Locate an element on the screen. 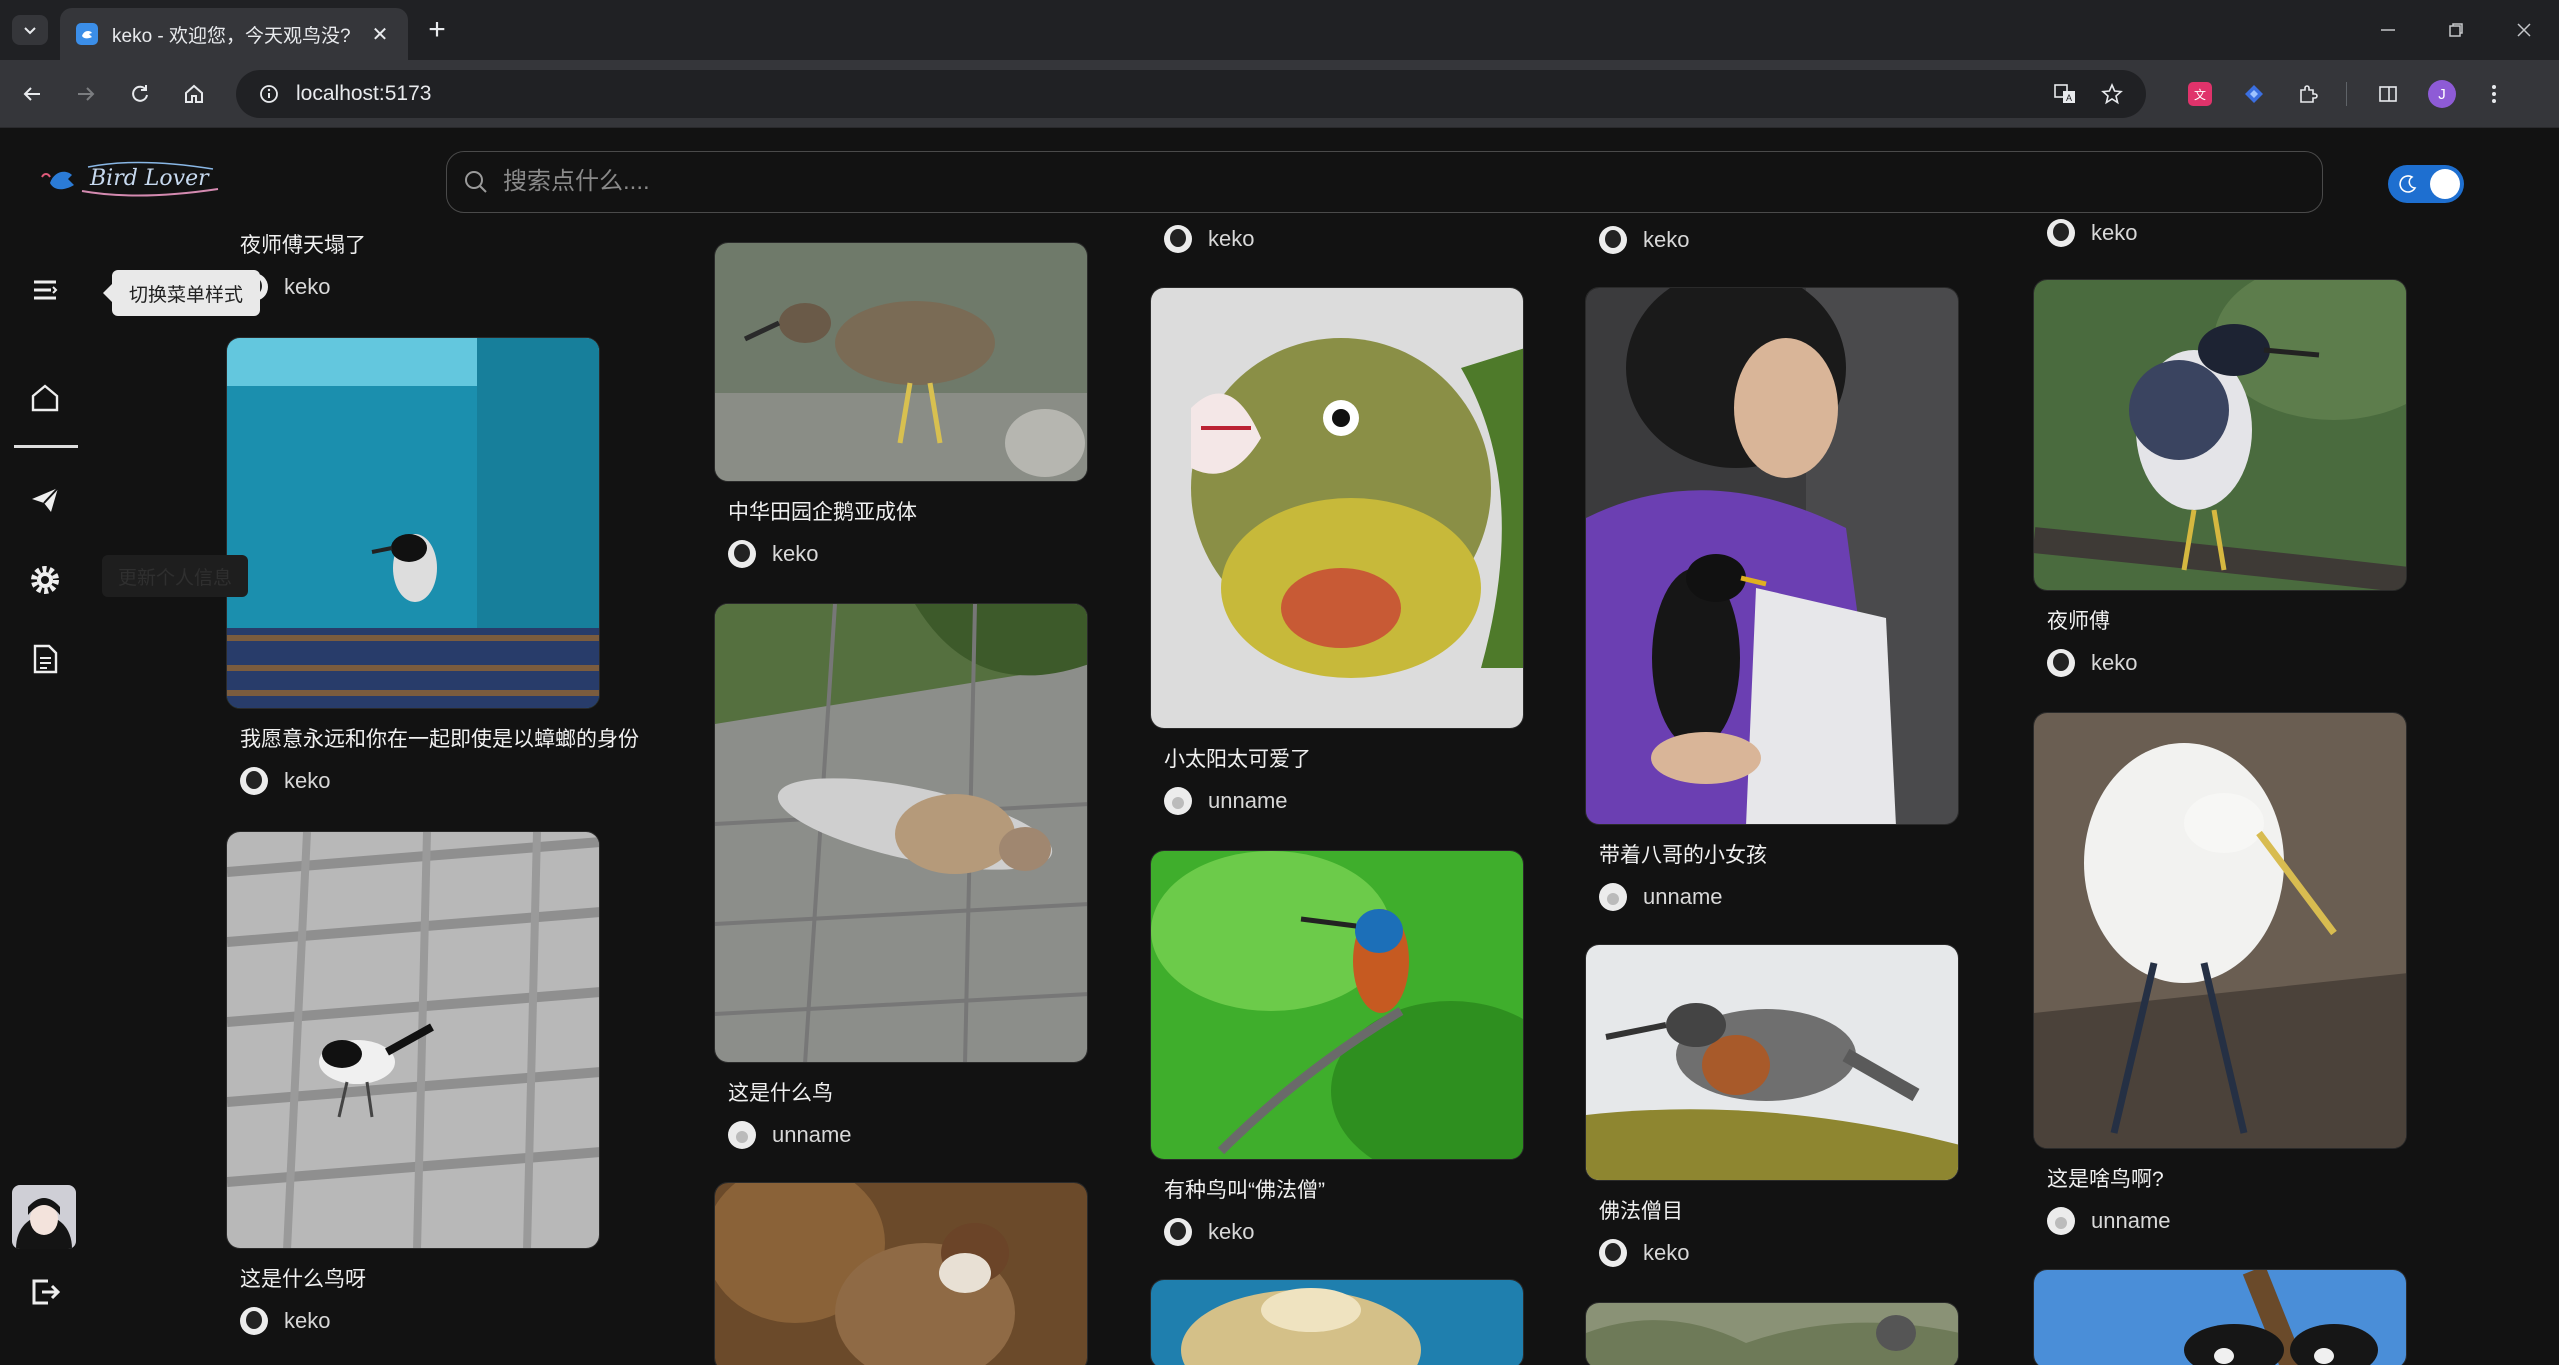  post-card: 小太阳太可爱了 unname is located at coordinates (1337, 551).